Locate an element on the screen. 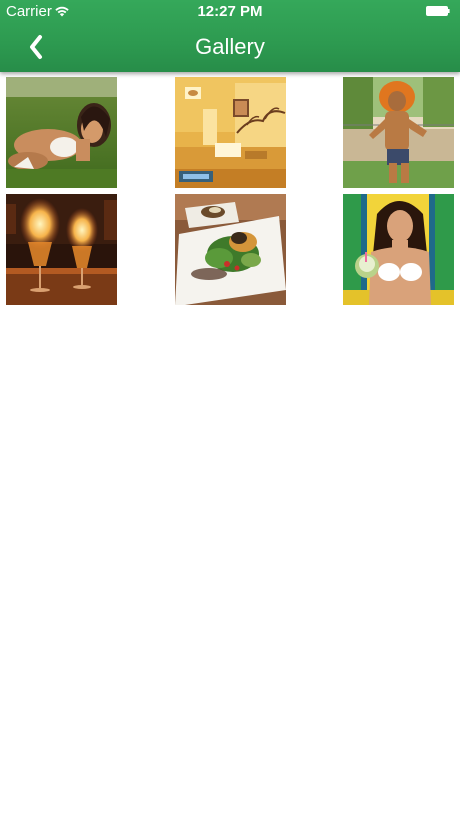 This screenshot has width=460, height=818. photo-restaurant-interior is located at coordinates (230, 132).